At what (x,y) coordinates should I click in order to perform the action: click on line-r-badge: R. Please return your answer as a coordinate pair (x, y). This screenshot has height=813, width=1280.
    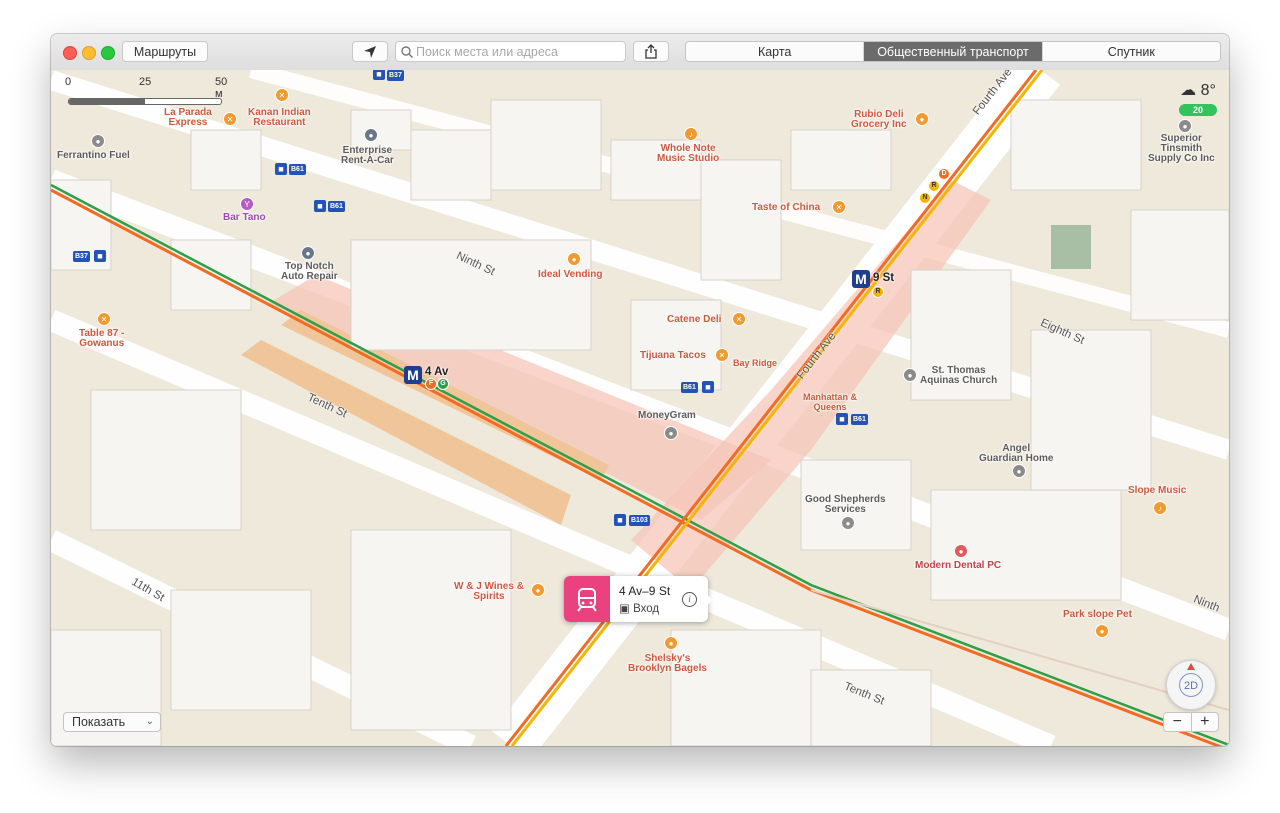
    Looking at the image, I should click on (934, 186).